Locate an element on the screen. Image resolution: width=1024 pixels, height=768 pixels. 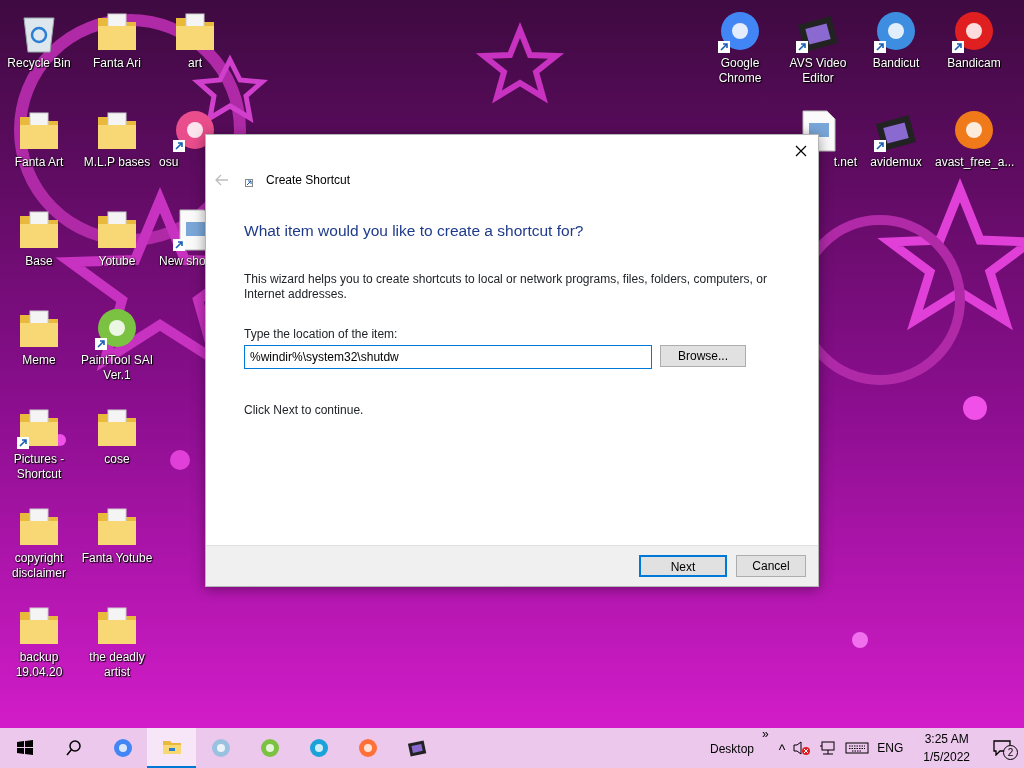
icon-label: Fanta Art is located at coordinates (39, 162).